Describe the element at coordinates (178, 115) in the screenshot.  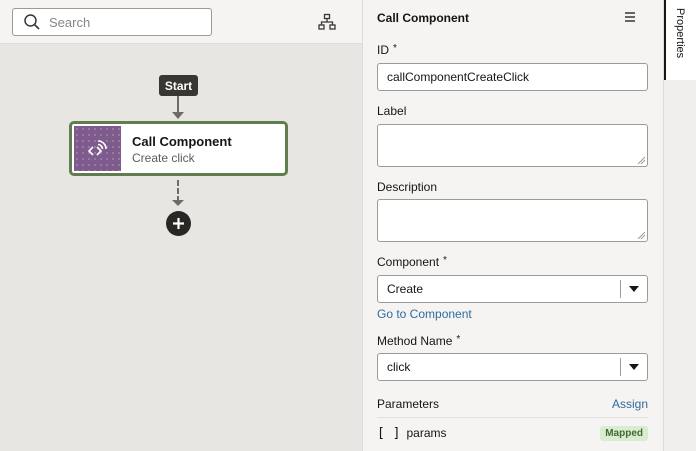
I see `flow-connector-arrow` at that location.